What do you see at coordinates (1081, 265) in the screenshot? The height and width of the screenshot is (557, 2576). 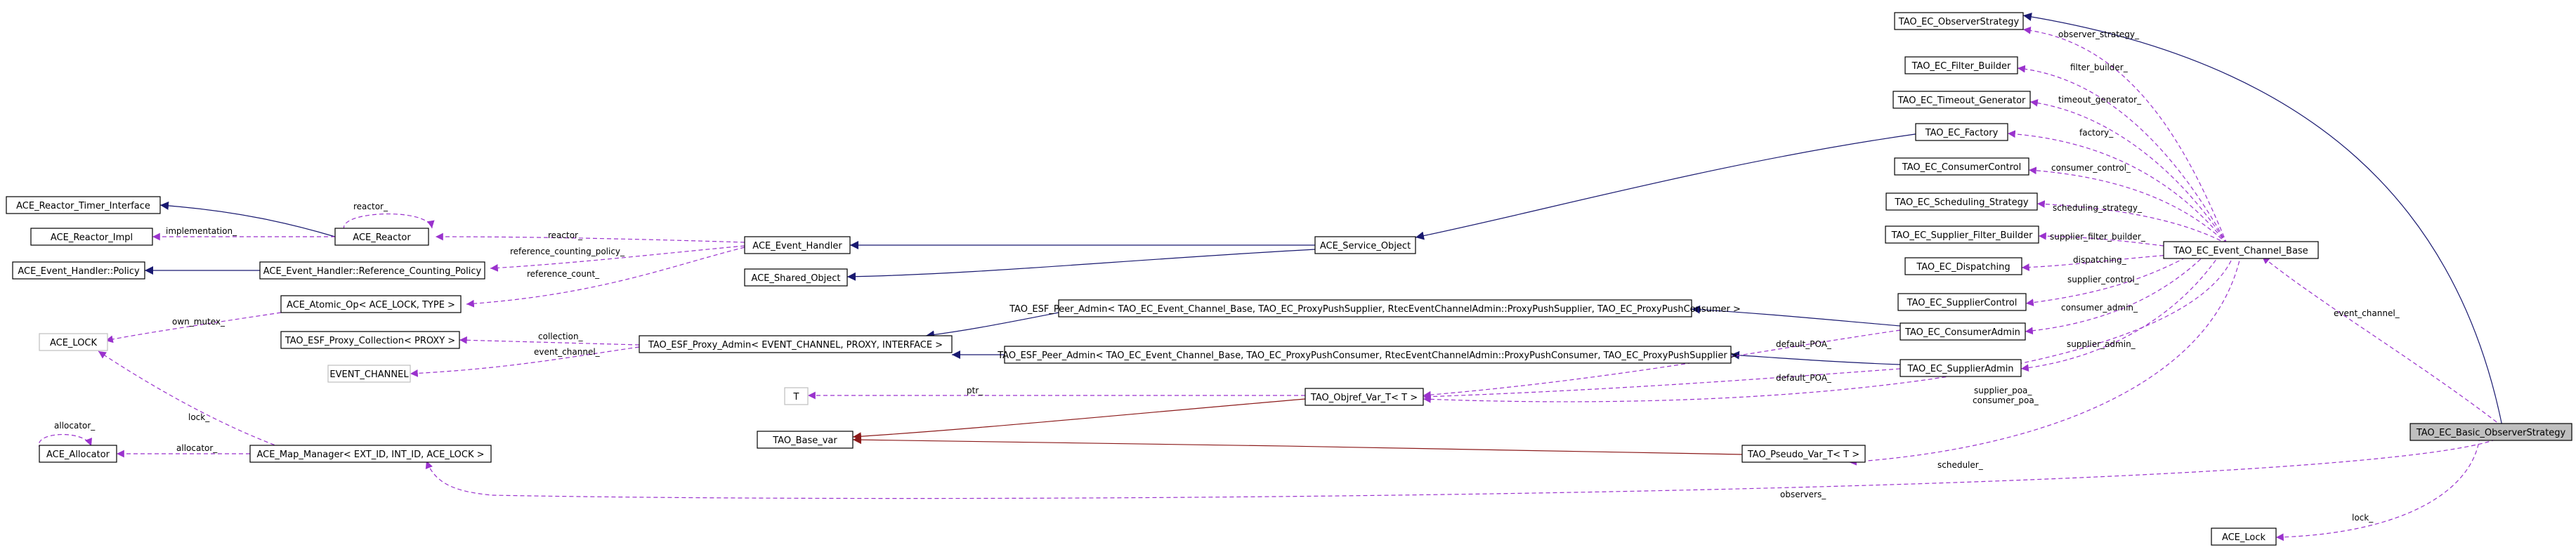 I see `edge-service-object-shared-object` at bounding box center [1081, 265].